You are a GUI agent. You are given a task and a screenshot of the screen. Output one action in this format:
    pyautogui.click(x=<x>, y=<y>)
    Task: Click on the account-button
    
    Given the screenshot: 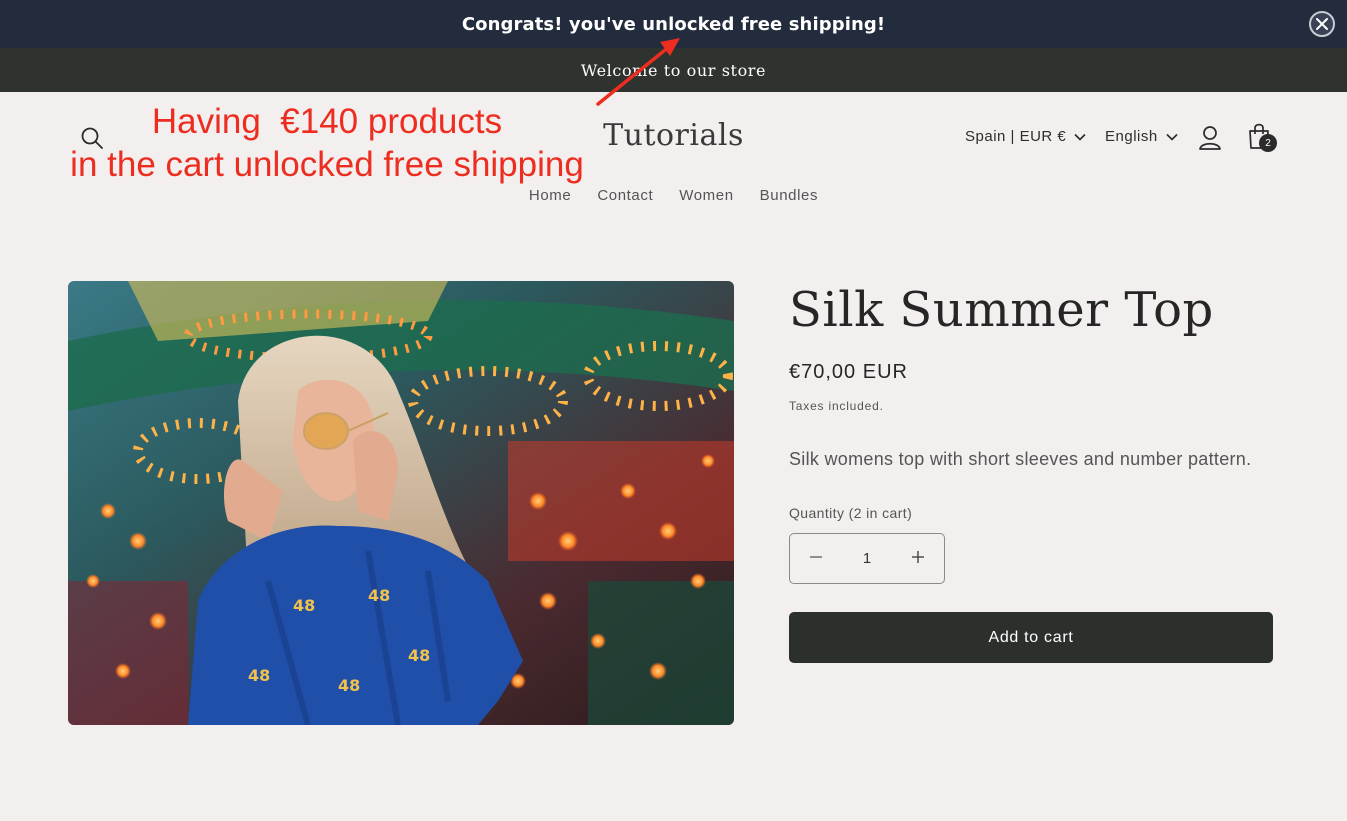 What is the action you would take?
    pyautogui.click(x=1210, y=140)
    